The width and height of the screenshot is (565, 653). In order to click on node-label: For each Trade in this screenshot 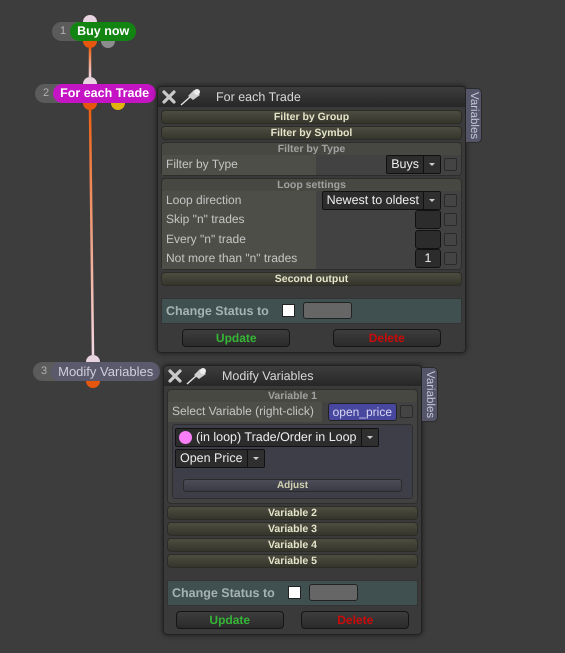, I will do `click(104, 93)`.